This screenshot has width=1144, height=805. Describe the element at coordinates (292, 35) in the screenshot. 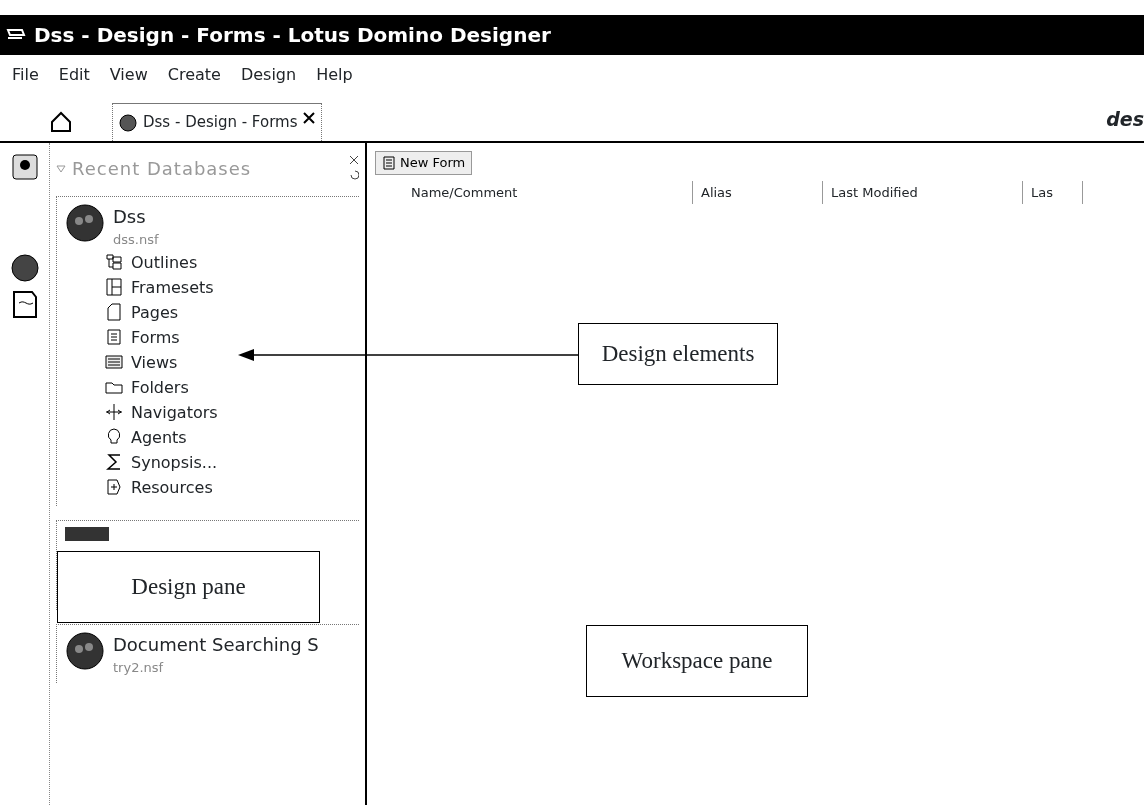

I see `window-title: Dss - Design - Forms - Lotus Domino Designer` at that location.